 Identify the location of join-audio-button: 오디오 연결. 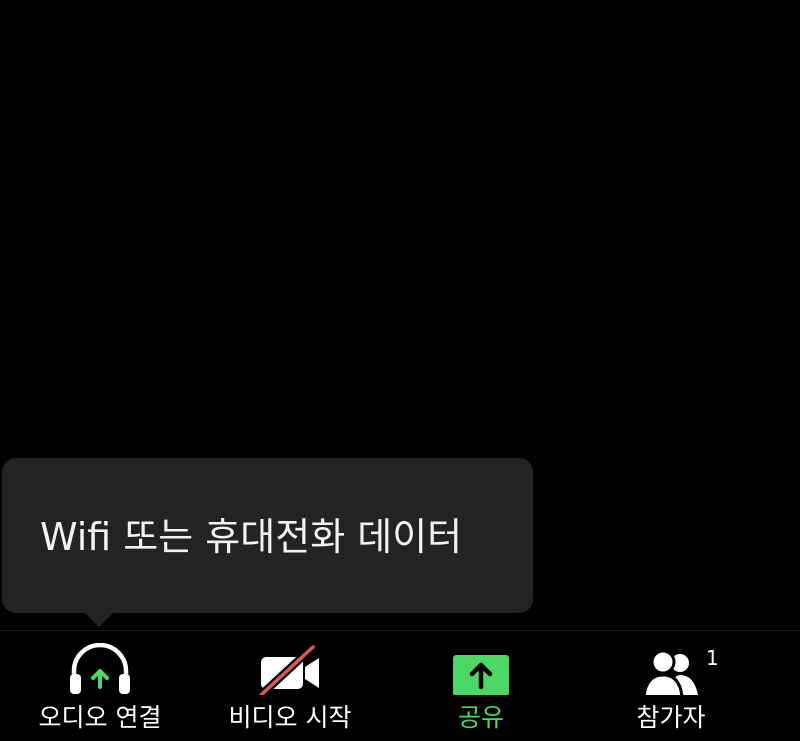
(100, 686).